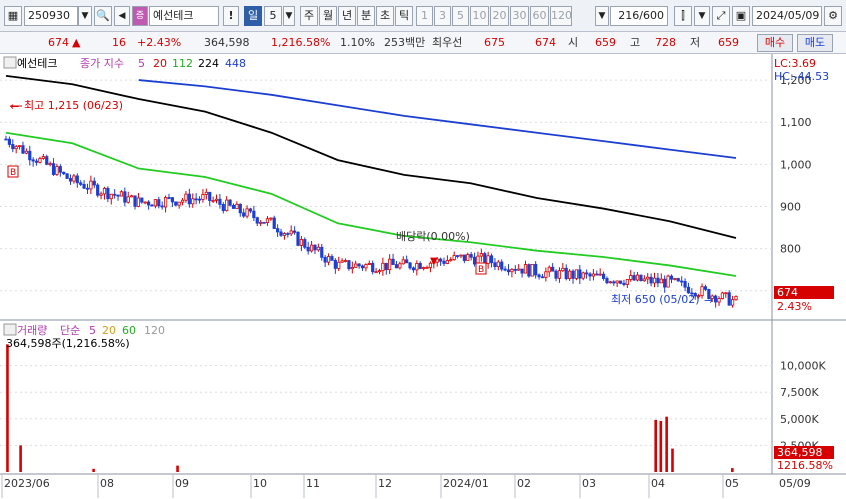 Image resolution: width=846 pixels, height=499 pixels. I want to click on warning-button: !, so click(231, 16).